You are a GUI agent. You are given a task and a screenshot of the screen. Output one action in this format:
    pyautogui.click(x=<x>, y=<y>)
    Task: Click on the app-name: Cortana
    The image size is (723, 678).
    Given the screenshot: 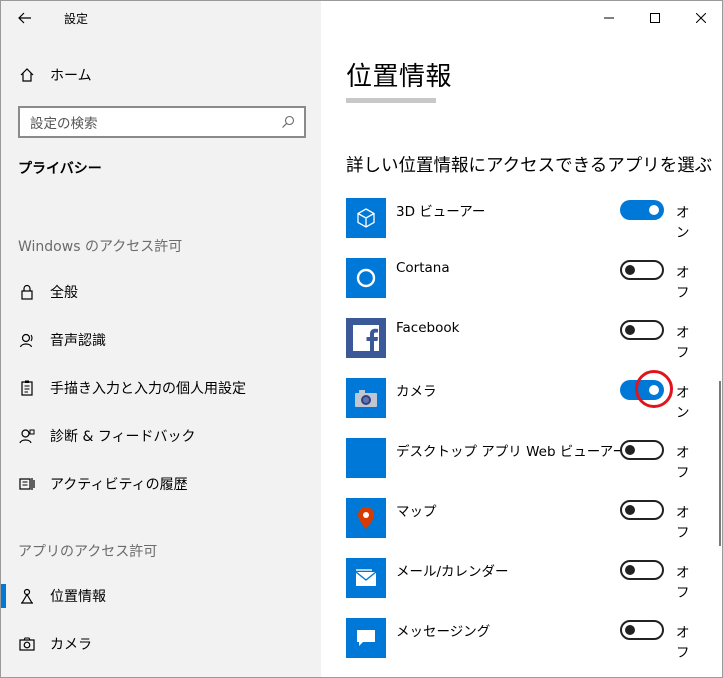 What is the action you would take?
    pyautogui.click(x=423, y=268)
    